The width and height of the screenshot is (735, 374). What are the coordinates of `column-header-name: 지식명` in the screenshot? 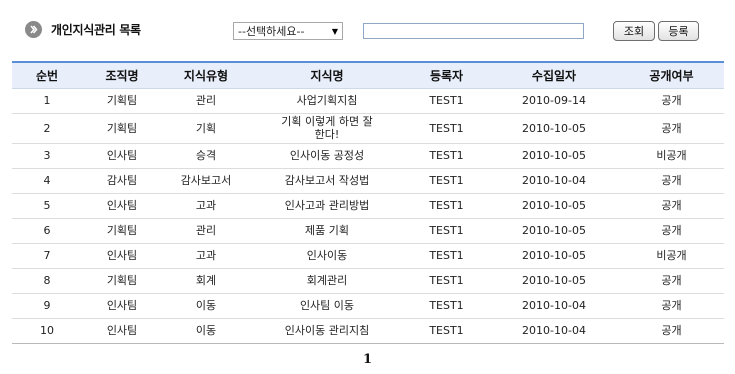 It's located at (327, 75).